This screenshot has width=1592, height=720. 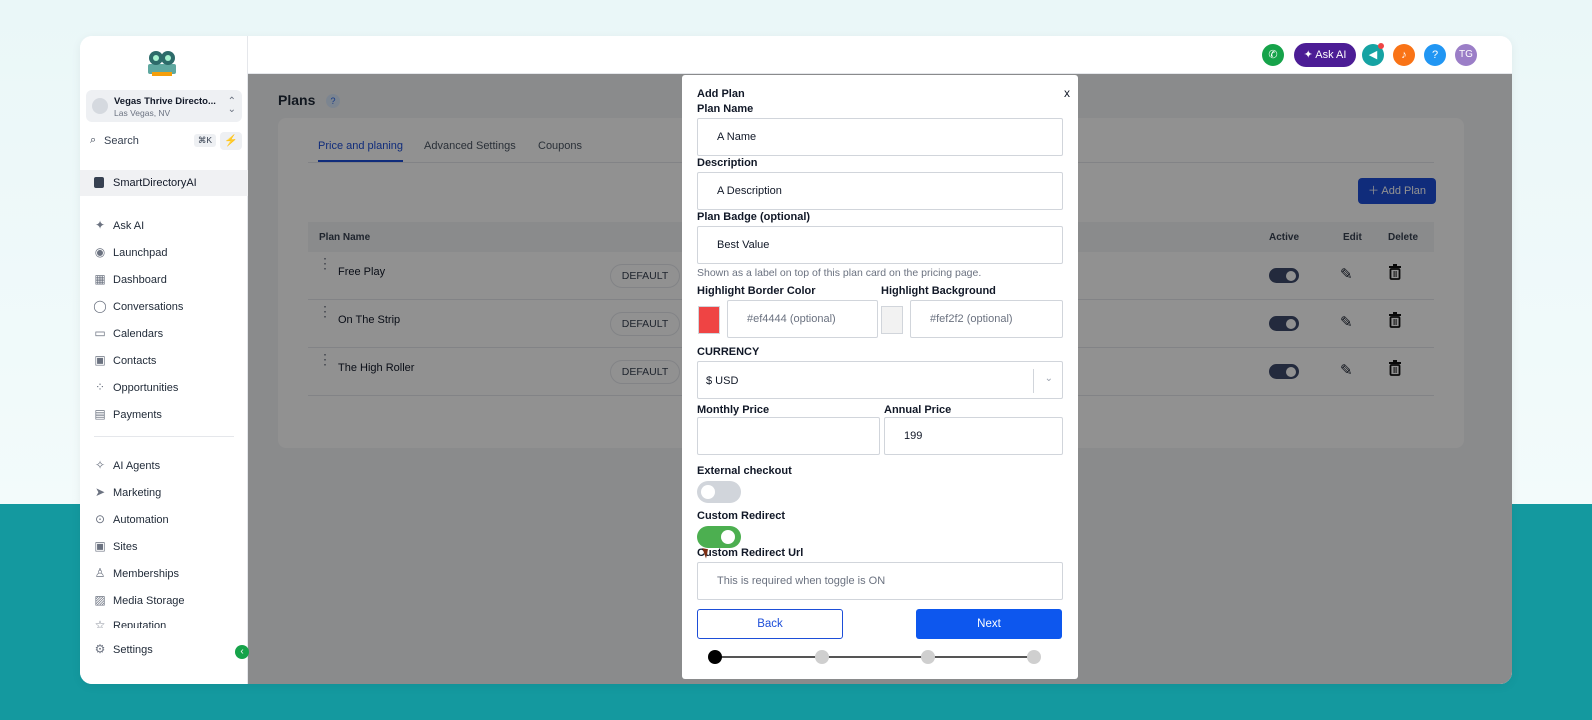 I want to click on sidebar-item-ai-agents: ✧ AI Agents, so click(x=164, y=466).